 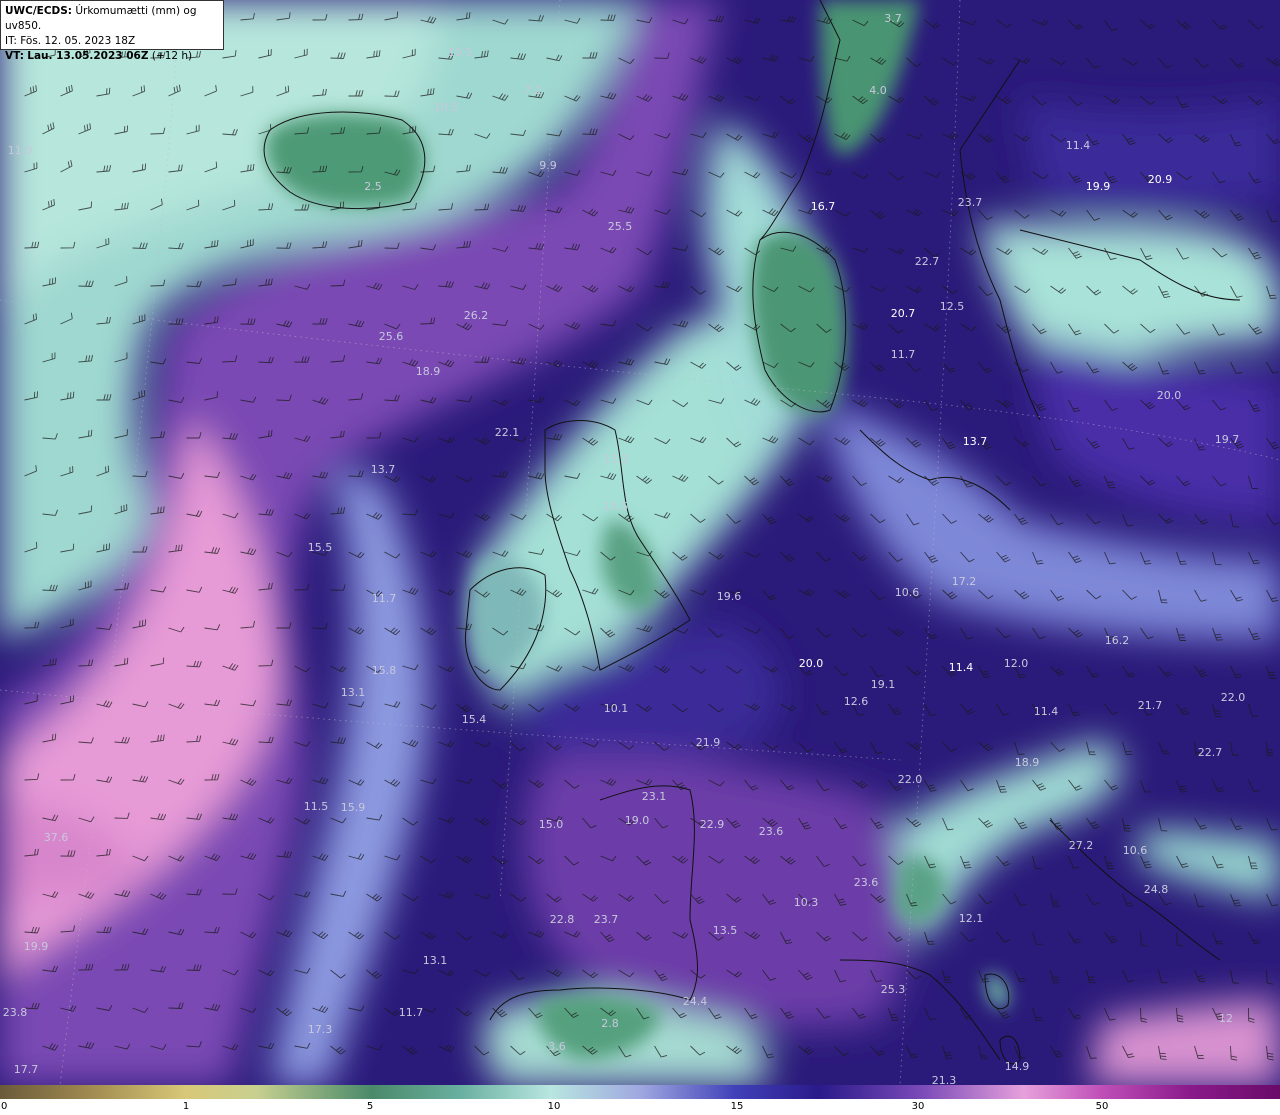 What do you see at coordinates (39, 11) in the screenshot?
I see `title-prefix: UWC/ECDS:` at bounding box center [39, 11].